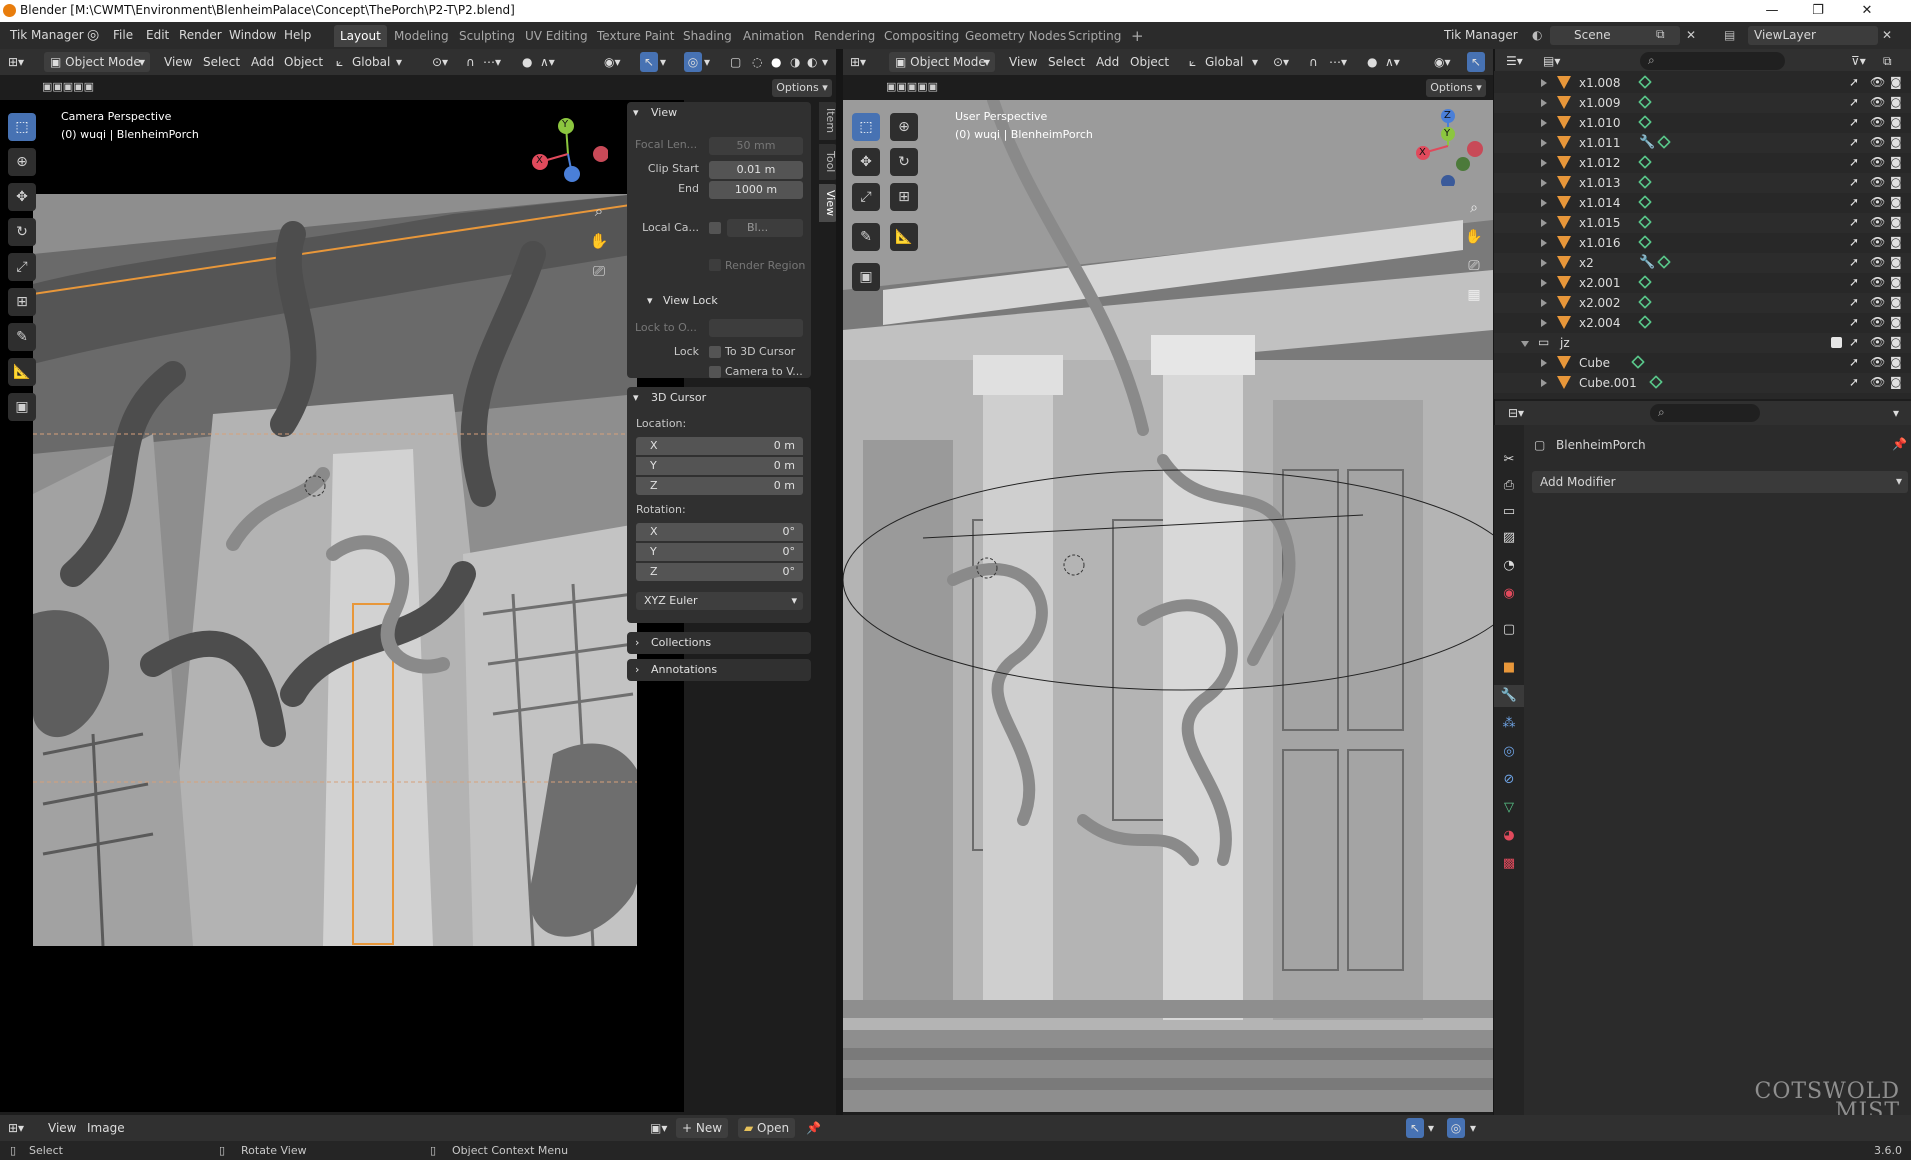 This screenshot has width=1911, height=1160. What do you see at coordinates (1702, 343) in the screenshot?
I see `outliner-collection-row: ▭ jz ➚ 👁 ◙` at bounding box center [1702, 343].